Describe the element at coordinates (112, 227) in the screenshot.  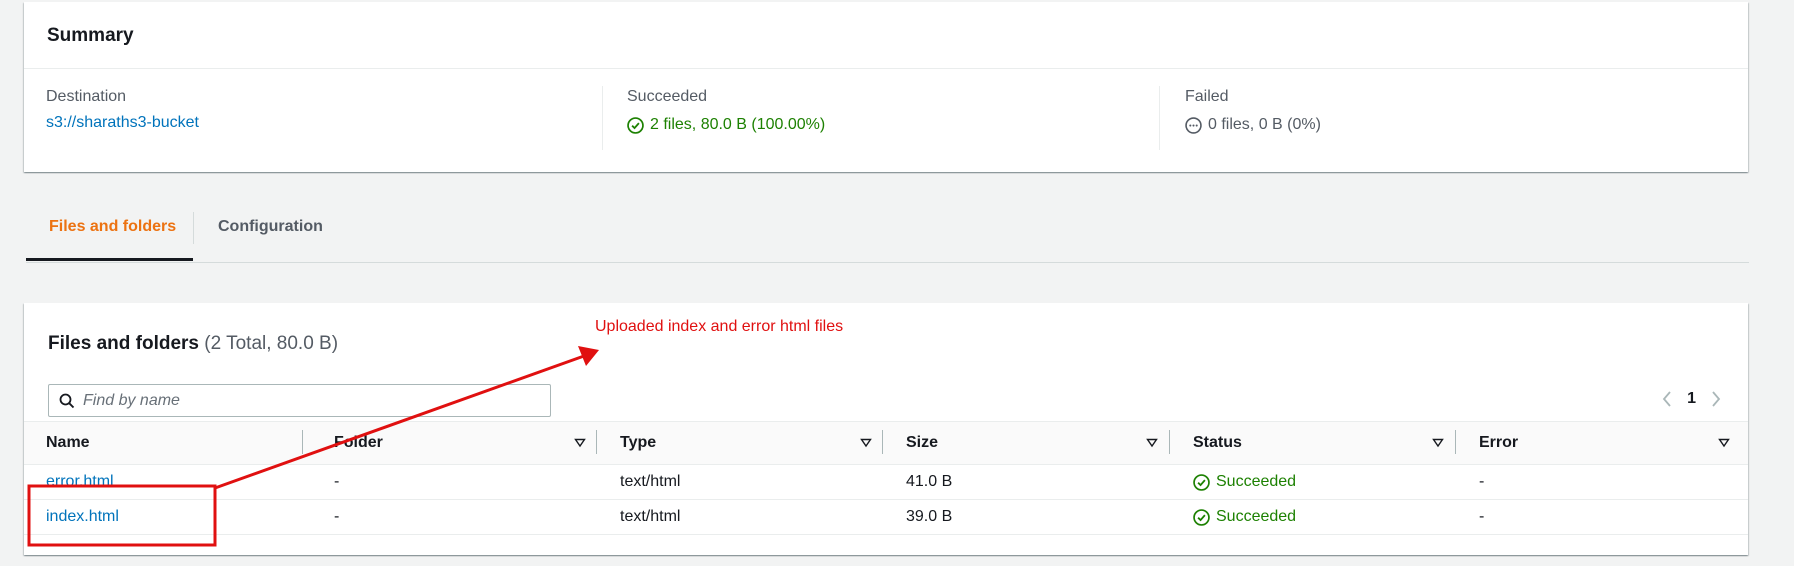
I see `tab-files-and-folders: Files and folders` at that location.